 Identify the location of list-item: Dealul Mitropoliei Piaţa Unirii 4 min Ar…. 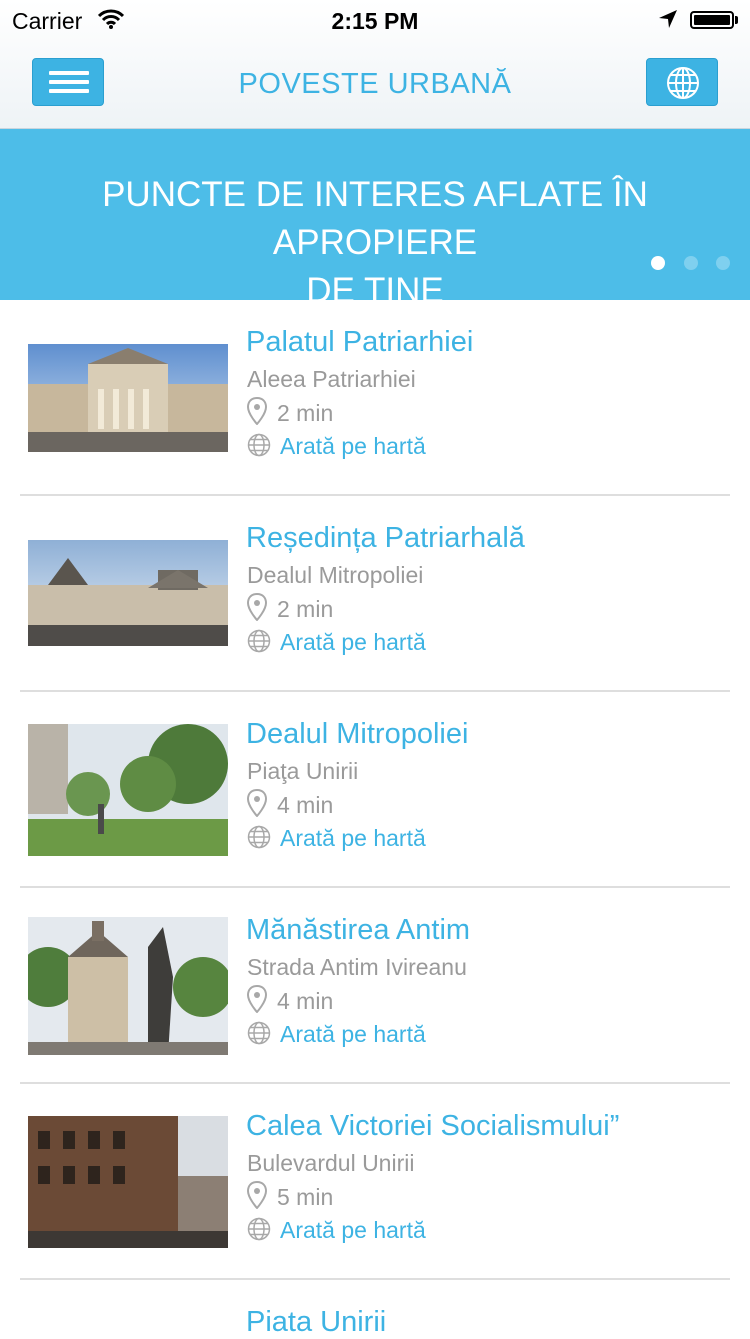
(375, 790).